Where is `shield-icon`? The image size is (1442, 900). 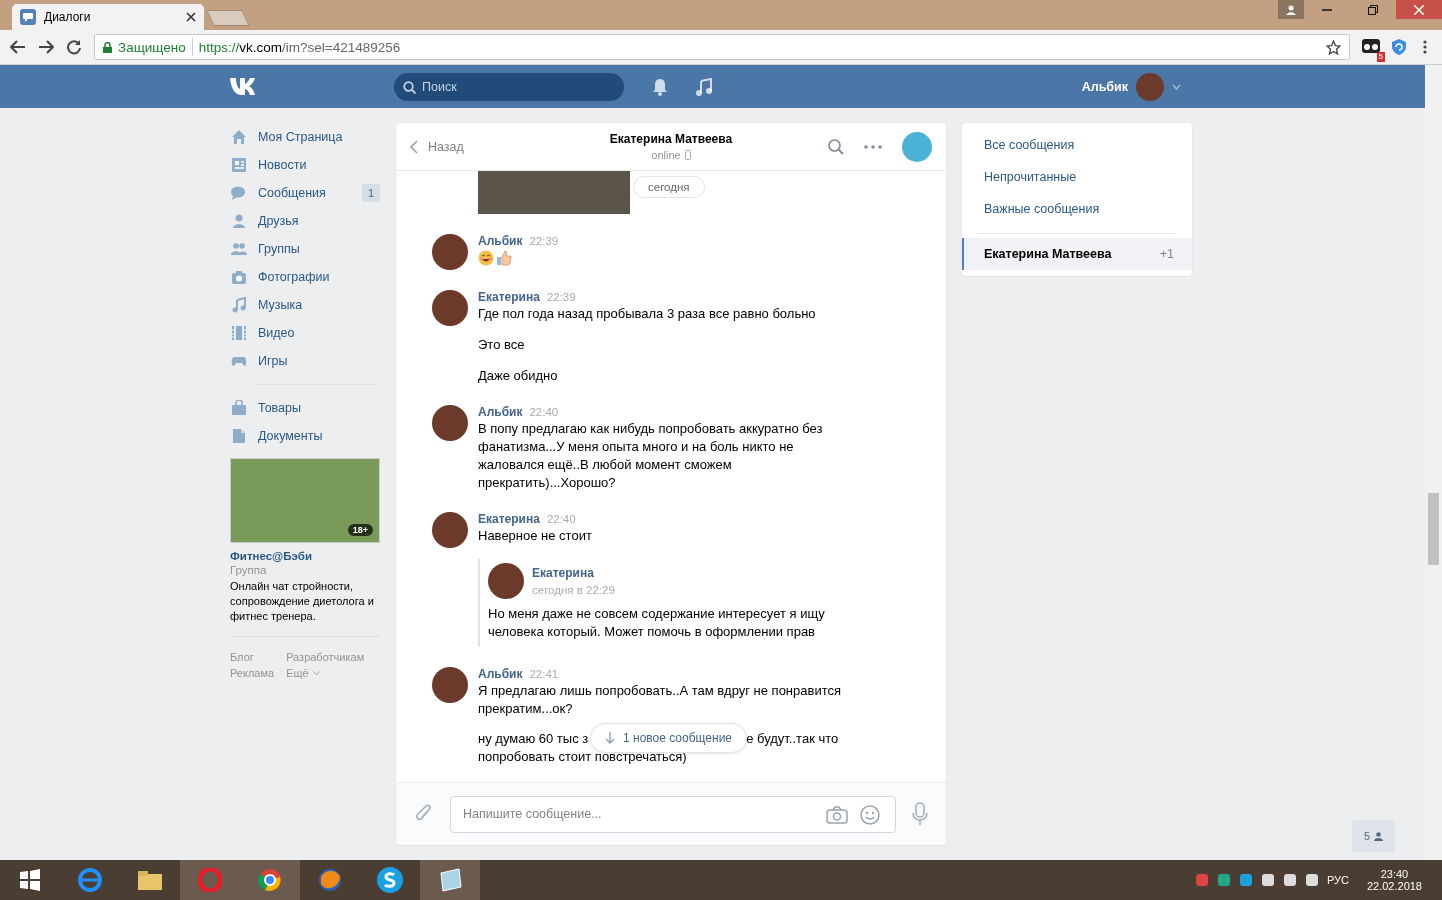
shield-icon is located at coordinates (1399, 47).